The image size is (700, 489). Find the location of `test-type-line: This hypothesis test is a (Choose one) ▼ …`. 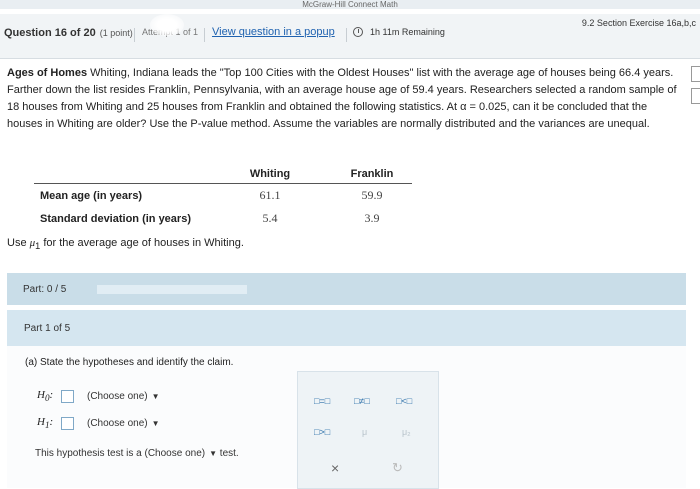

test-type-line: This hypothesis test is a (Choose one) ▼ … is located at coordinates (137, 453).